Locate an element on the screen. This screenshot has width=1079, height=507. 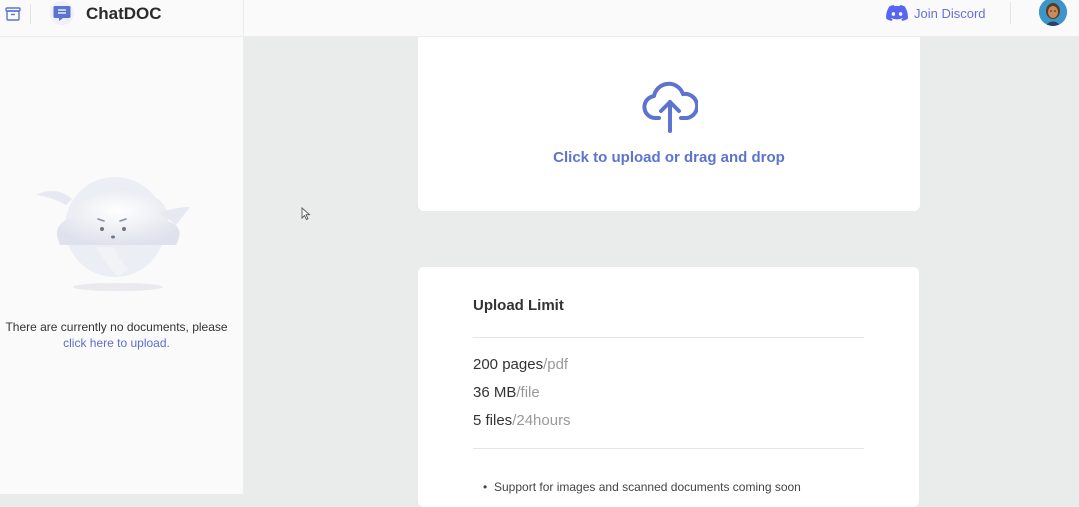
avatar is located at coordinates (1053, 13).